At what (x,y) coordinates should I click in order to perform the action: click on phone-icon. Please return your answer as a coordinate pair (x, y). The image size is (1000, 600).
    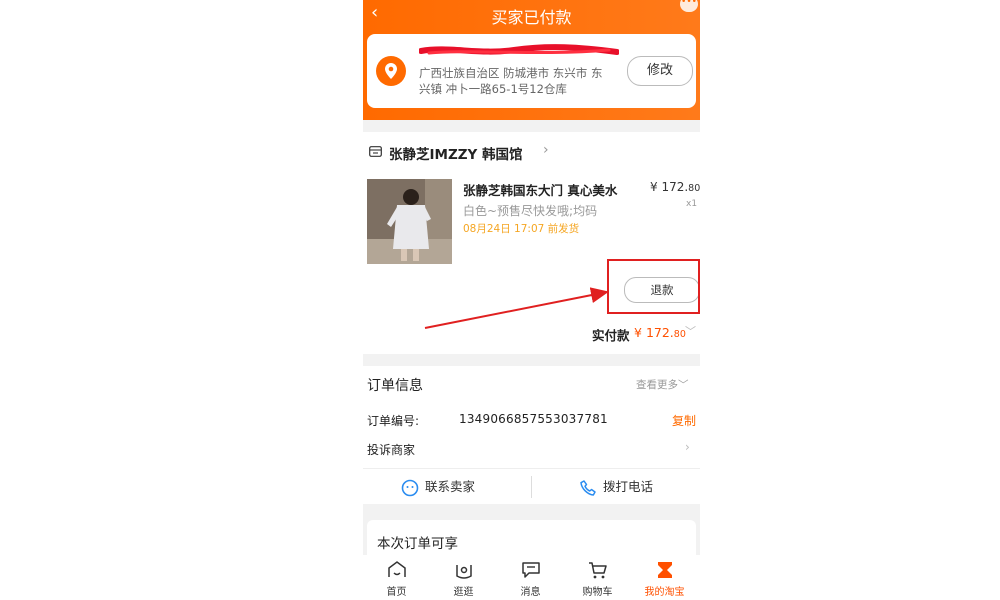
    Looking at the image, I should click on (588, 487).